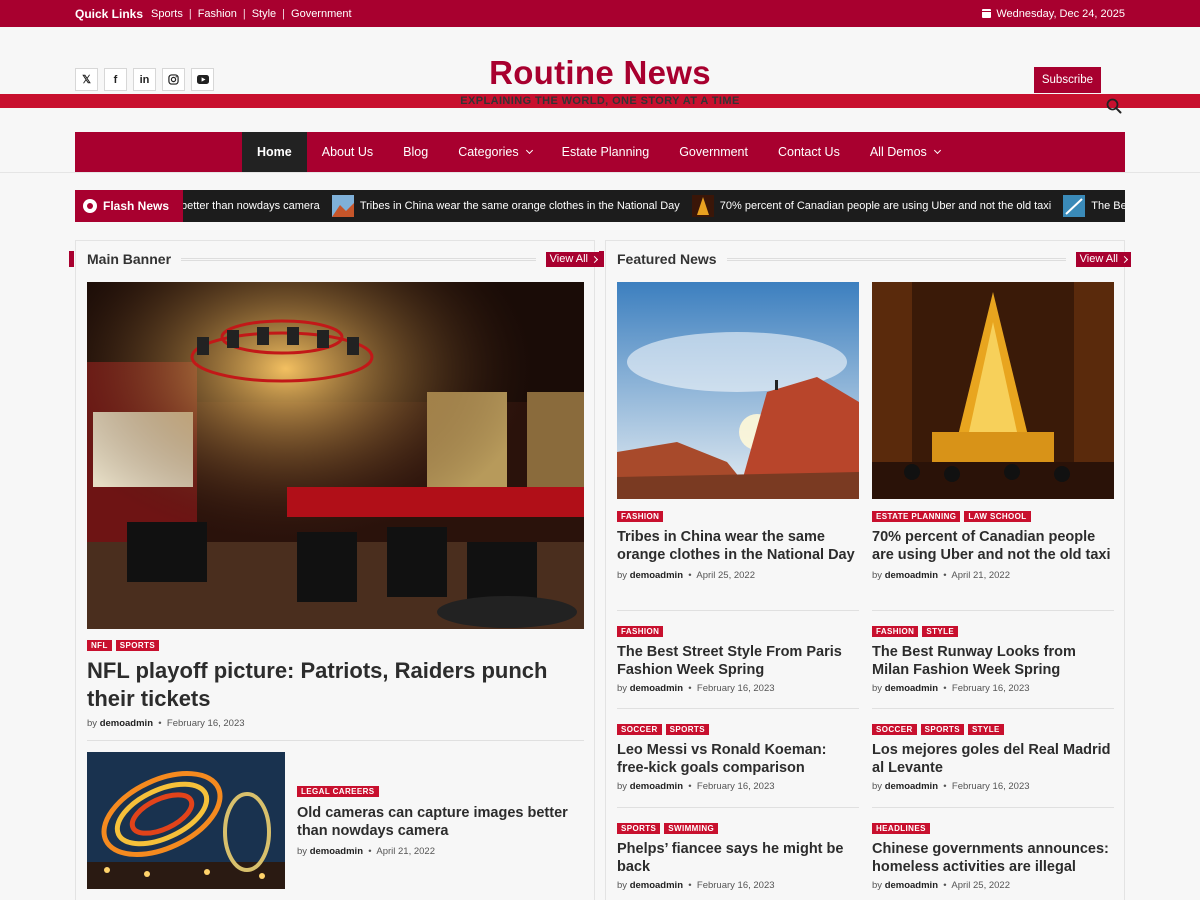  What do you see at coordinates (264, 14) in the screenshot?
I see `quick-link-style: Style` at bounding box center [264, 14].